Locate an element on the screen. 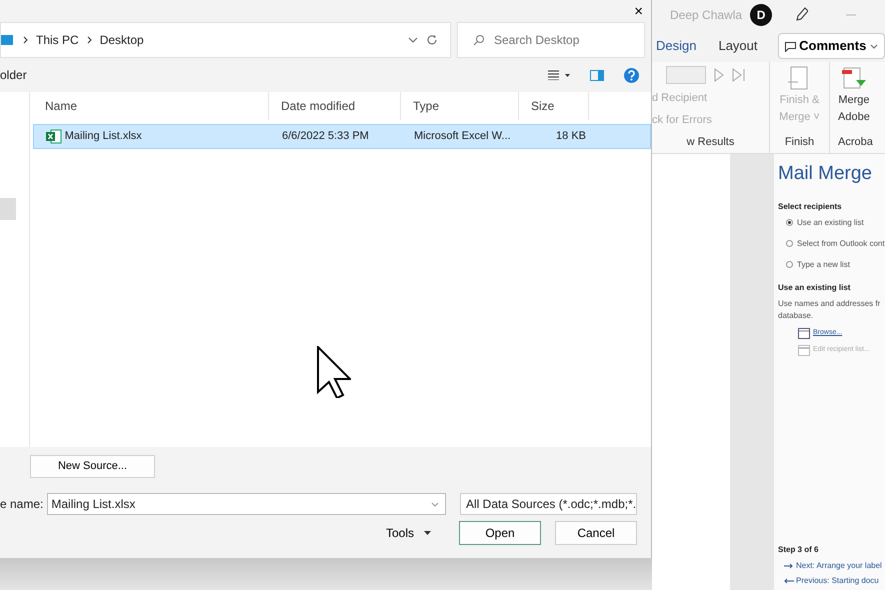  search-icon is located at coordinates (479, 40).